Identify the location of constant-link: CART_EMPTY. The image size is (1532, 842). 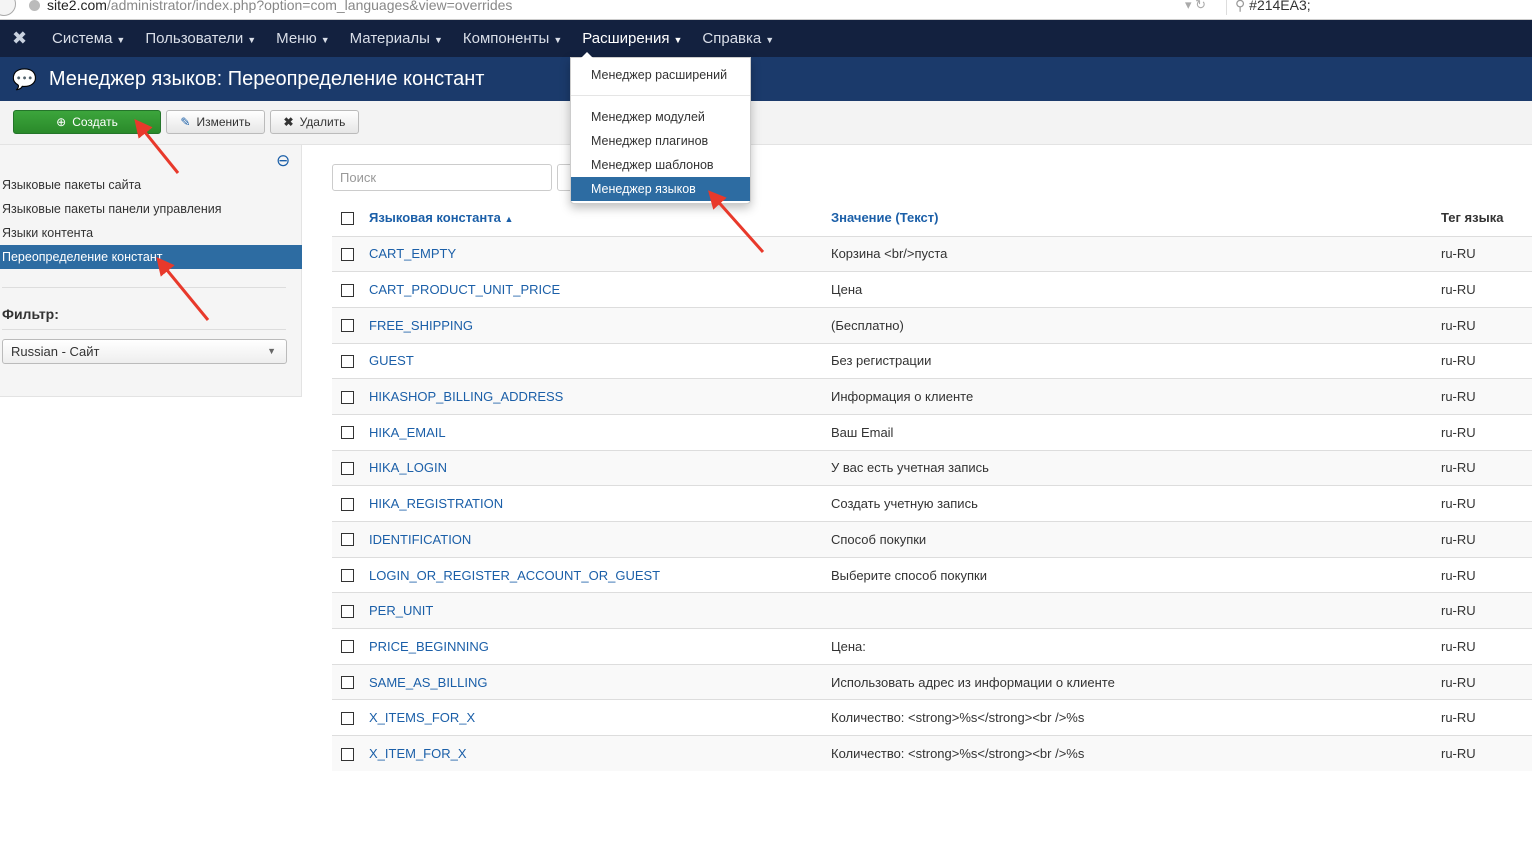
(600, 253).